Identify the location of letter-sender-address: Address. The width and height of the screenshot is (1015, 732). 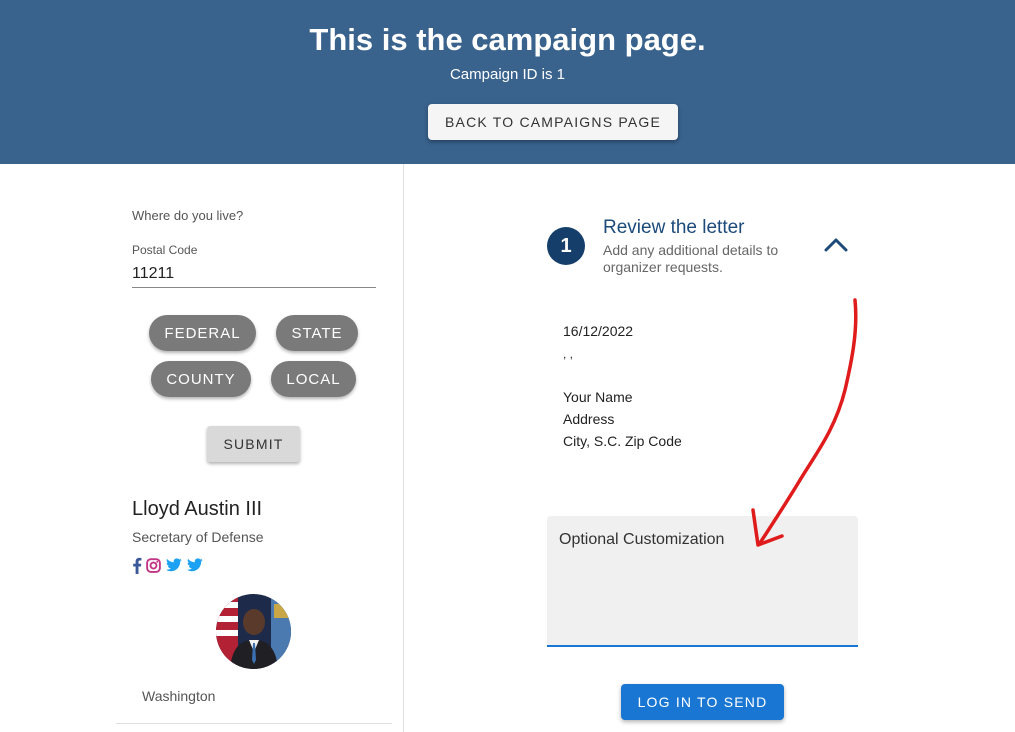
(589, 419).